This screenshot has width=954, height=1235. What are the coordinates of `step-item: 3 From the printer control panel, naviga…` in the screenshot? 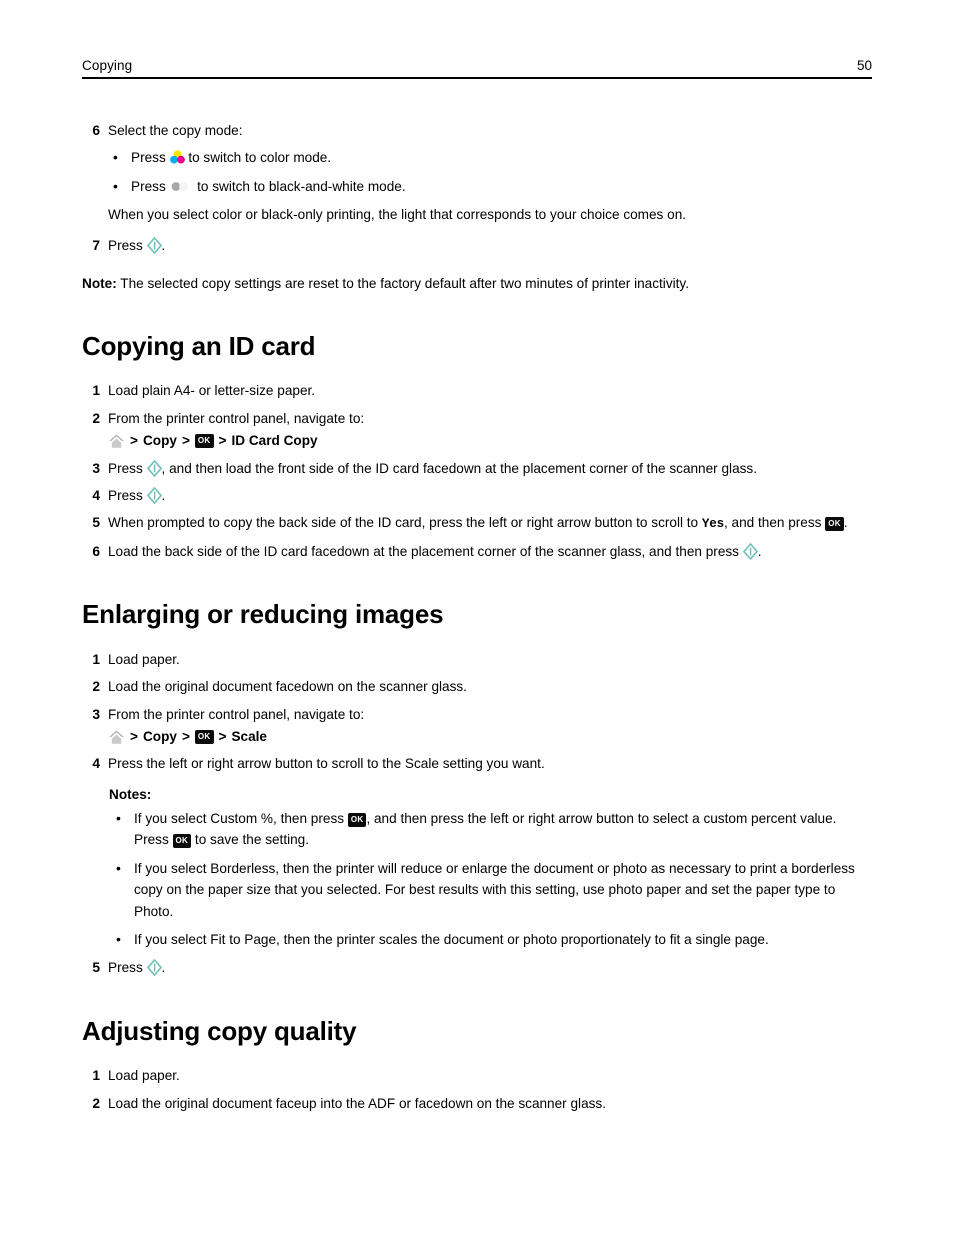 It's located at (477, 714).